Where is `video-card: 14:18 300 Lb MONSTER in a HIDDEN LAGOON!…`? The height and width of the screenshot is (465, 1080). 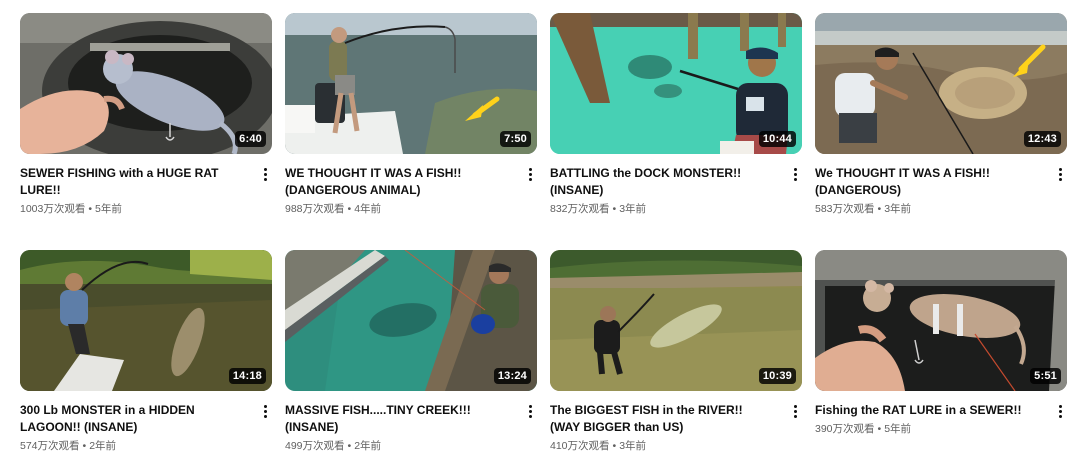
video-card: 14:18 300 Lb MONSTER in a HIDDEN LAGOON!… is located at coordinates (146, 357).